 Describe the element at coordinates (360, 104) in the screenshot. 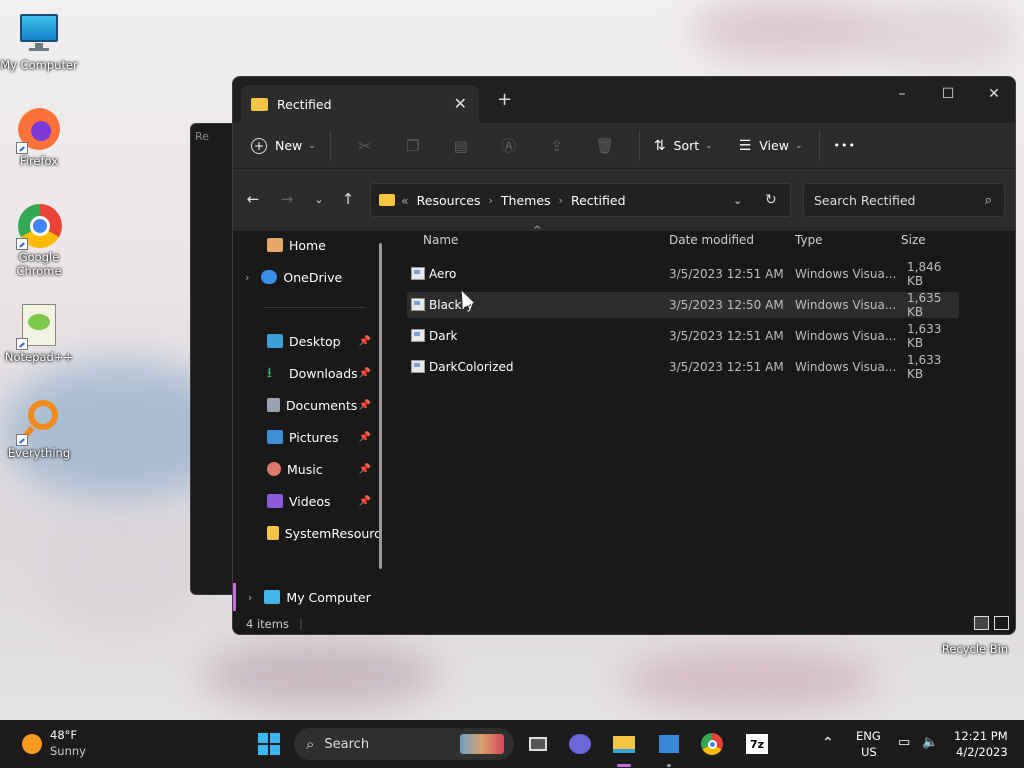

I see `tab-rectified: Rectified ✕` at that location.